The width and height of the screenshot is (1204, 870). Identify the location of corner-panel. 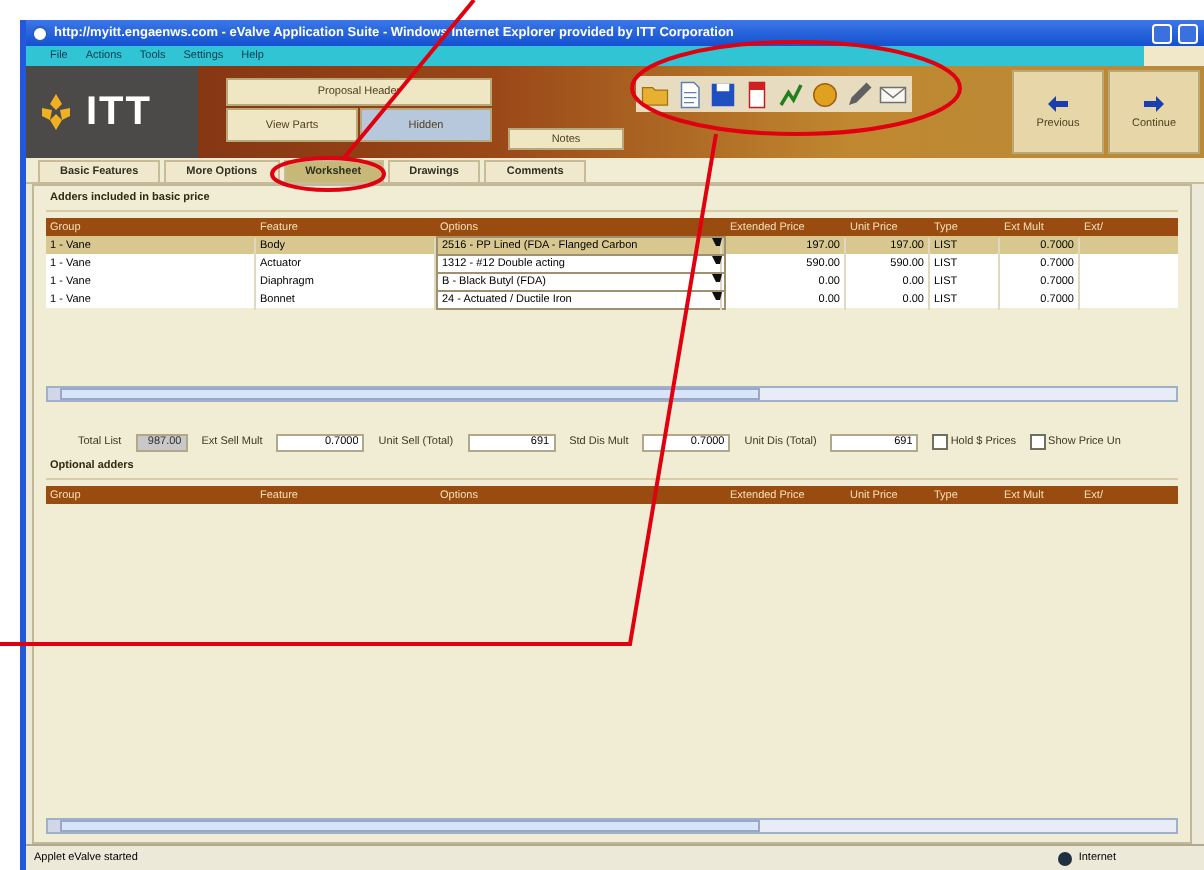
(1174, 56).